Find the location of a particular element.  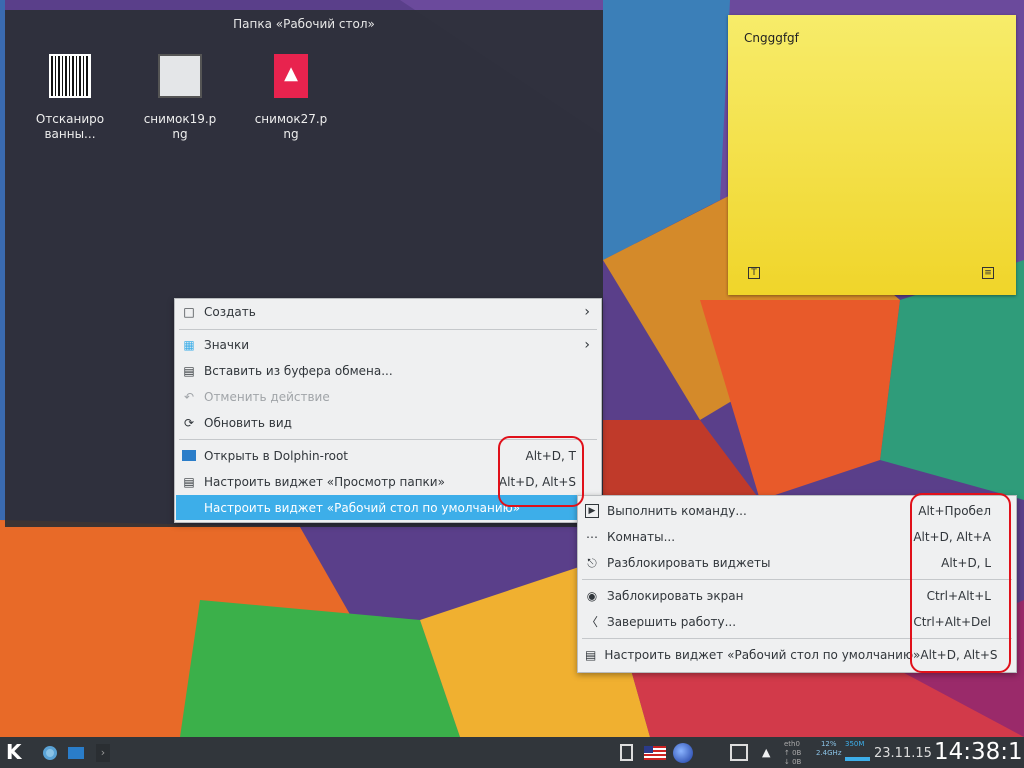

menu-label: Открыть в Dolphin-root is located at coordinates (276, 455).